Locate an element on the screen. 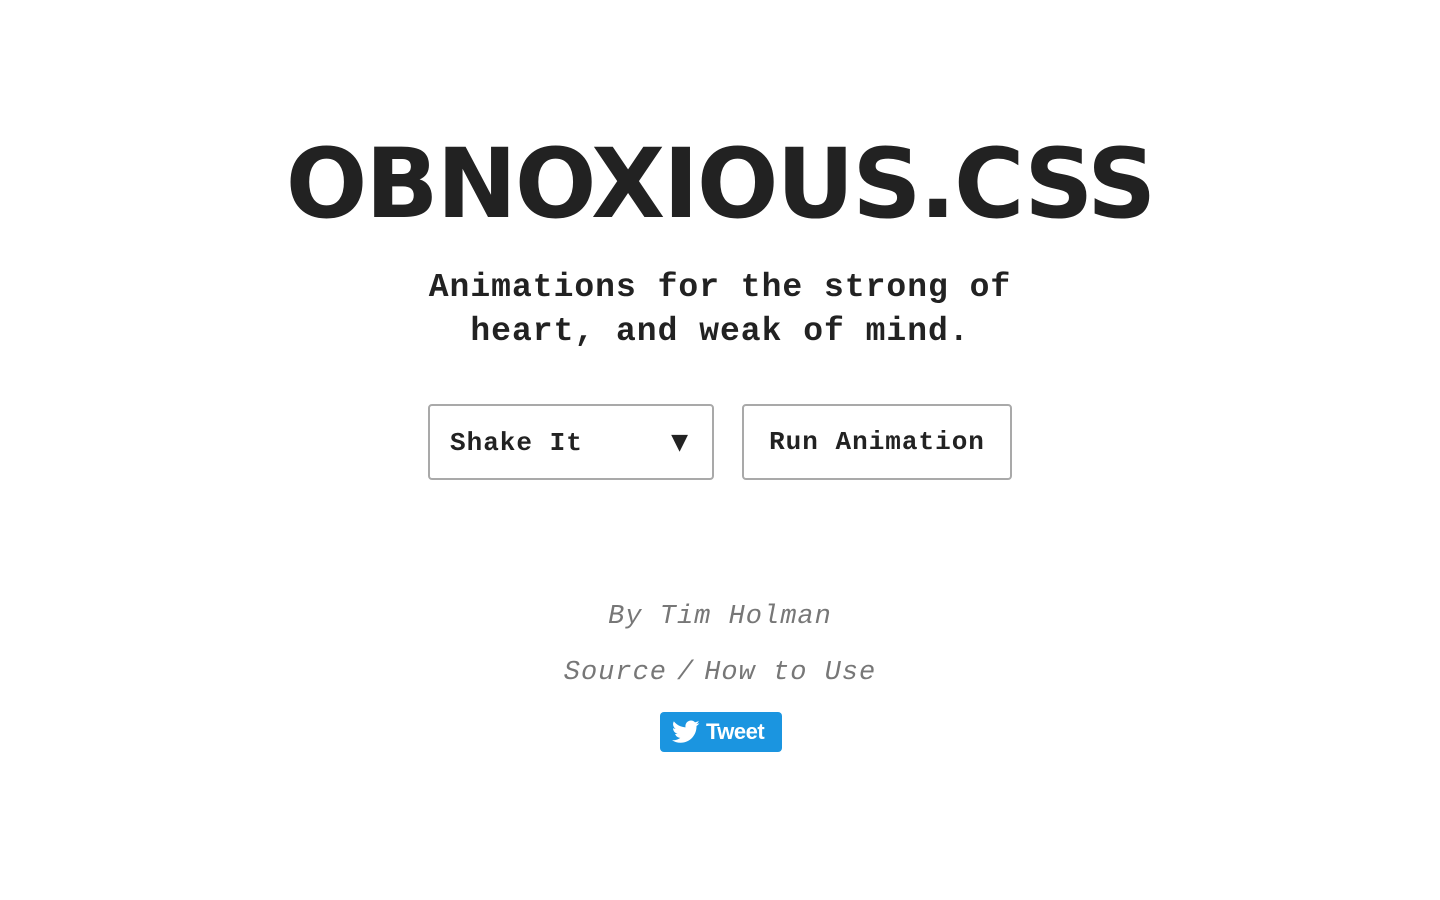 This screenshot has height=900, width=1440. animation-select: Shake It ▼ is located at coordinates (571, 442).